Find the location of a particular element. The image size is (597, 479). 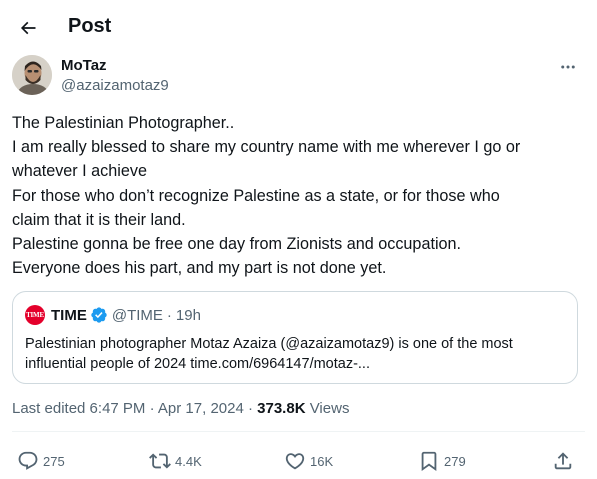

more-options-button is located at coordinates (568, 67).